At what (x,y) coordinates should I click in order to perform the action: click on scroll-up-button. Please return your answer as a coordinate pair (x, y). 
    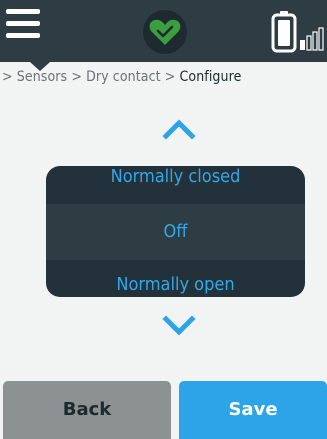
    Looking at the image, I should click on (179, 129).